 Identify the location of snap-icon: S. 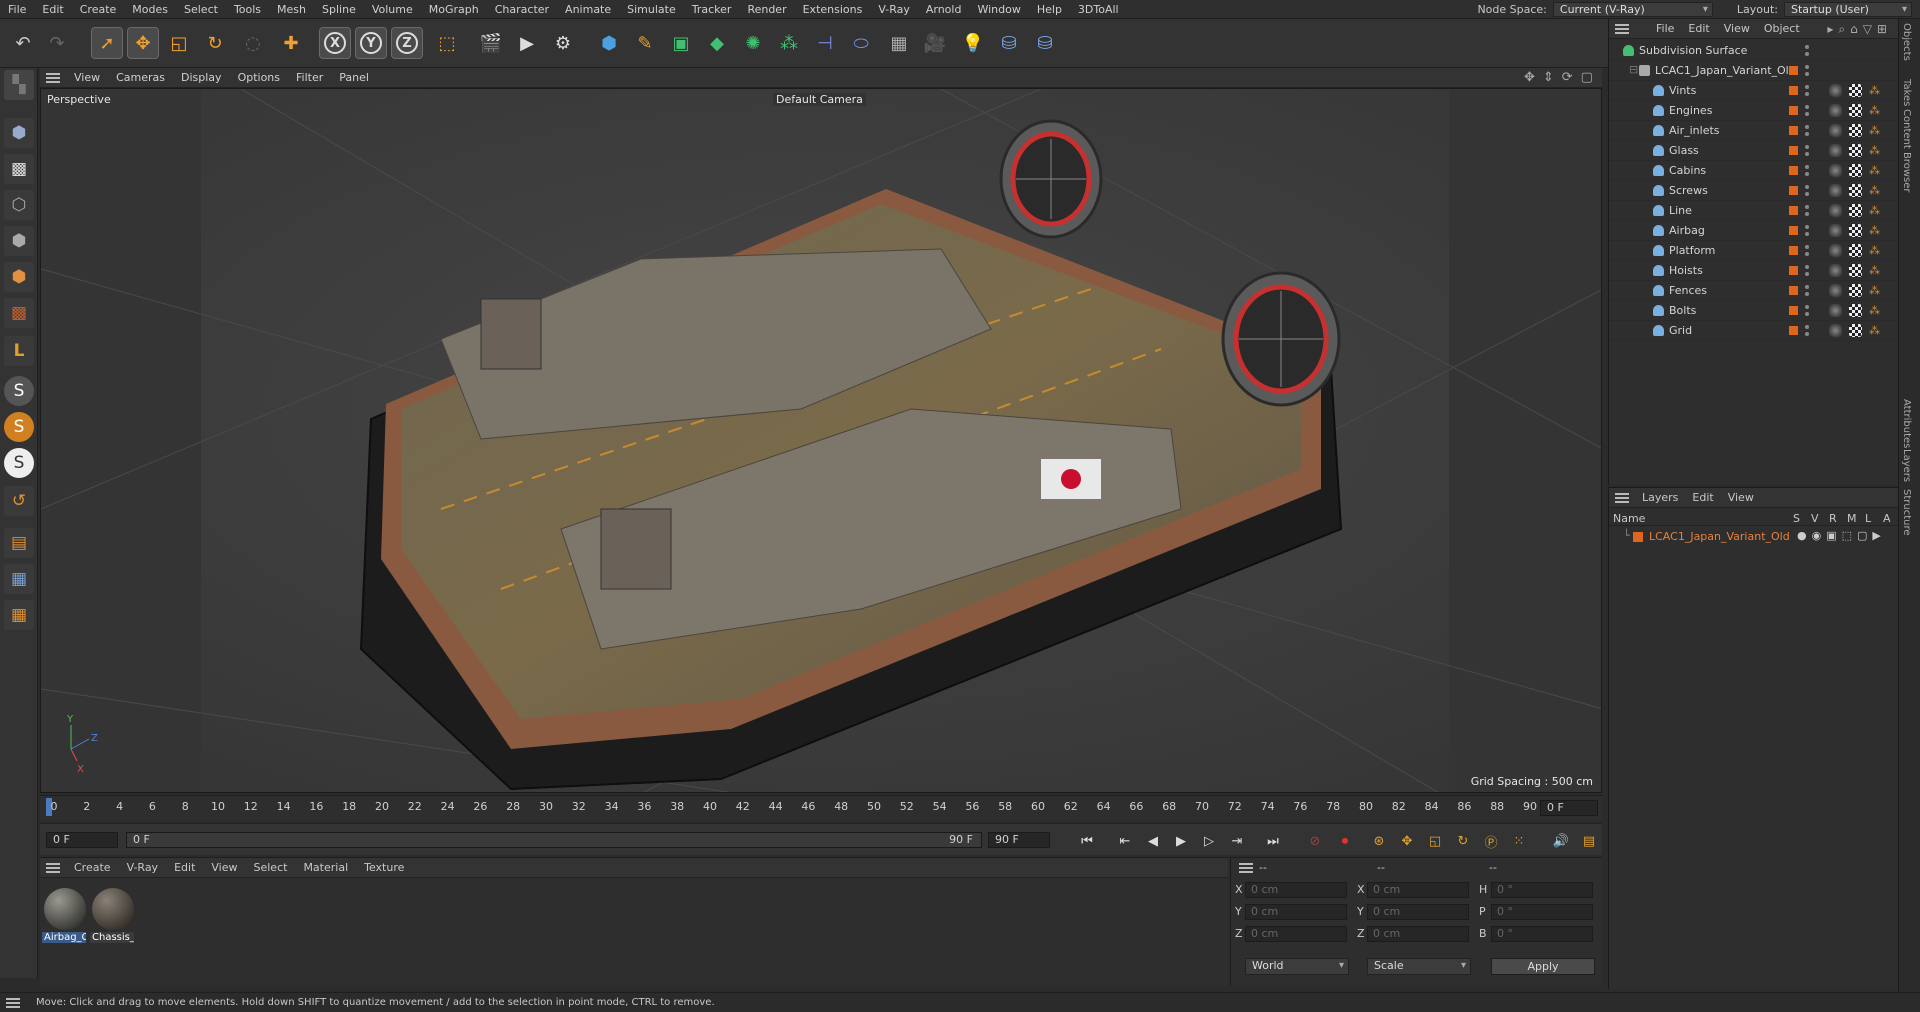
(19, 391).